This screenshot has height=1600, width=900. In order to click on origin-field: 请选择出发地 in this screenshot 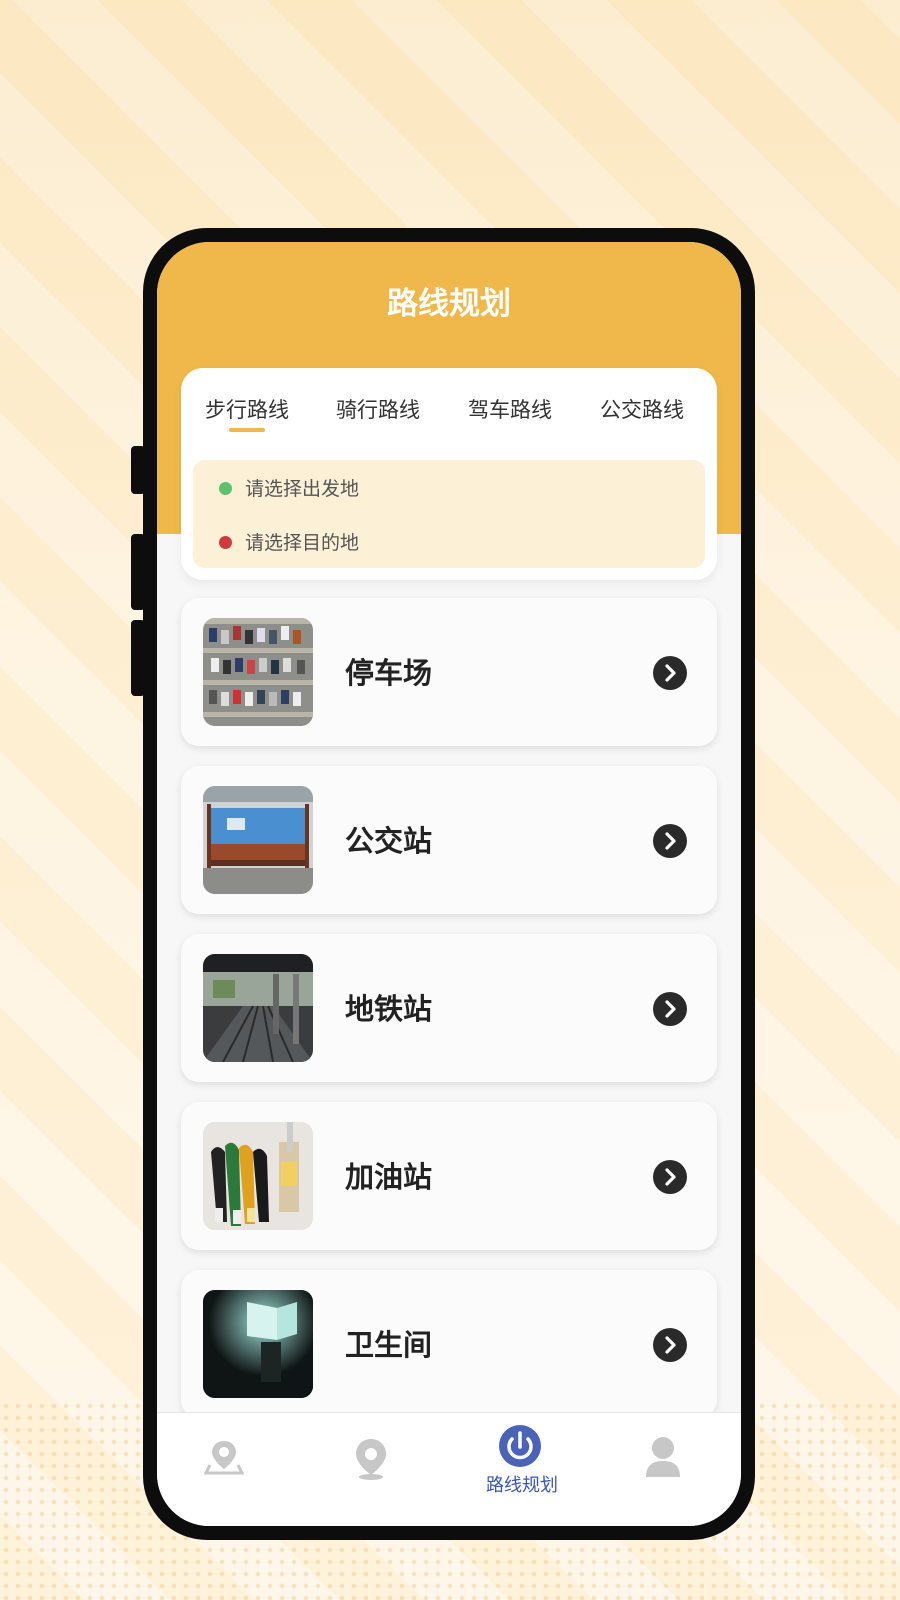, I will do `click(449, 486)`.